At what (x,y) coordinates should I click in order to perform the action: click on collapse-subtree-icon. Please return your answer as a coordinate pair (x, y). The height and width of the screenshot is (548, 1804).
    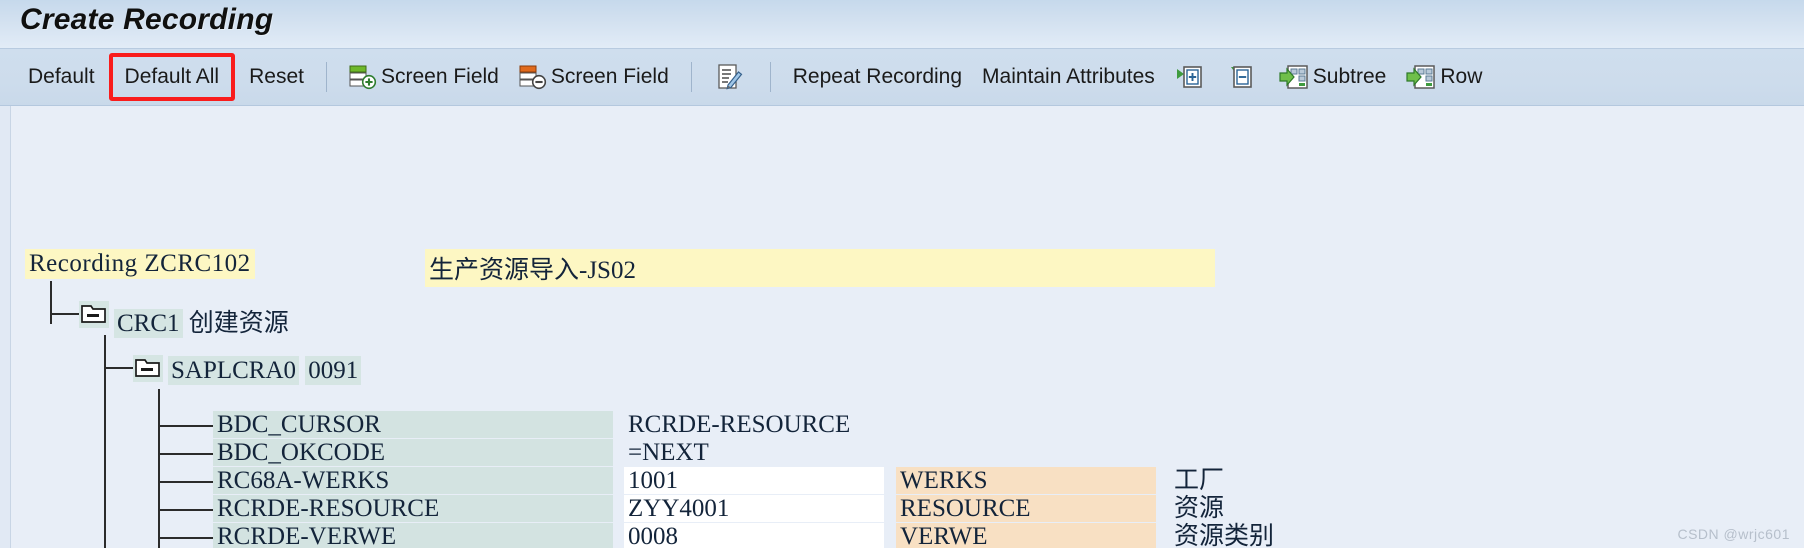
    Looking at the image, I should click on (1241, 77).